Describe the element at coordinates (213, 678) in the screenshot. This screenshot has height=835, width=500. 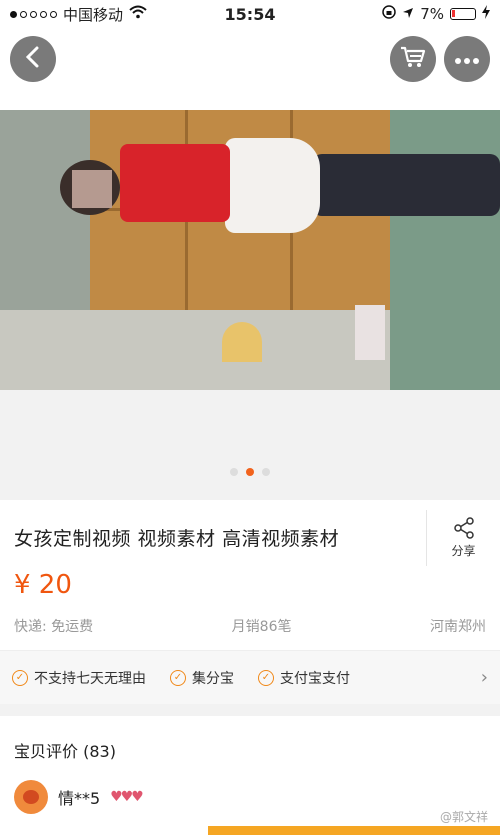
I see `service-label: 集分宝` at that location.